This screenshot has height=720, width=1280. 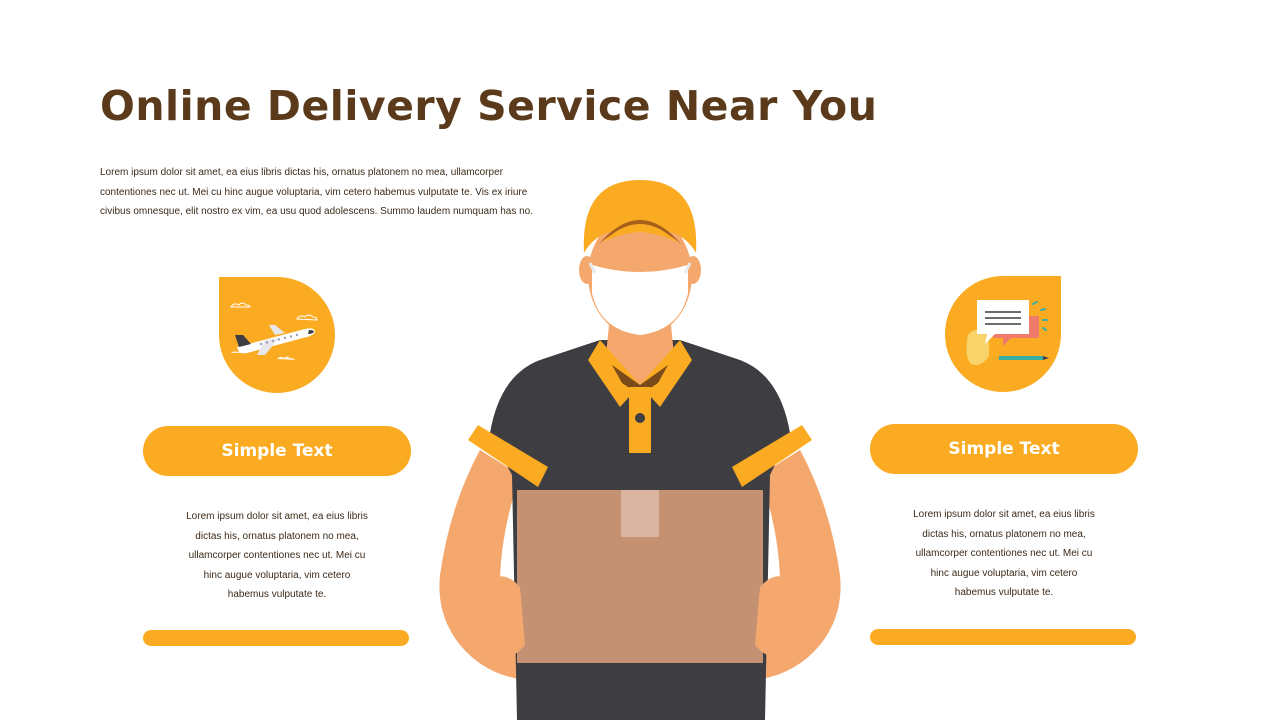 I want to click on chat-badge, so click(x=1003, y=334).